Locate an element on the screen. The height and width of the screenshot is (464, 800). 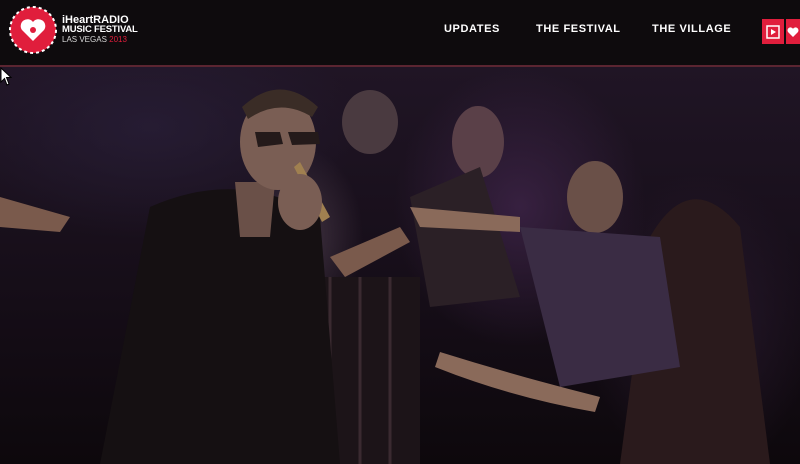
nav-updates: UPDATES is located at coordinates (472, 29).